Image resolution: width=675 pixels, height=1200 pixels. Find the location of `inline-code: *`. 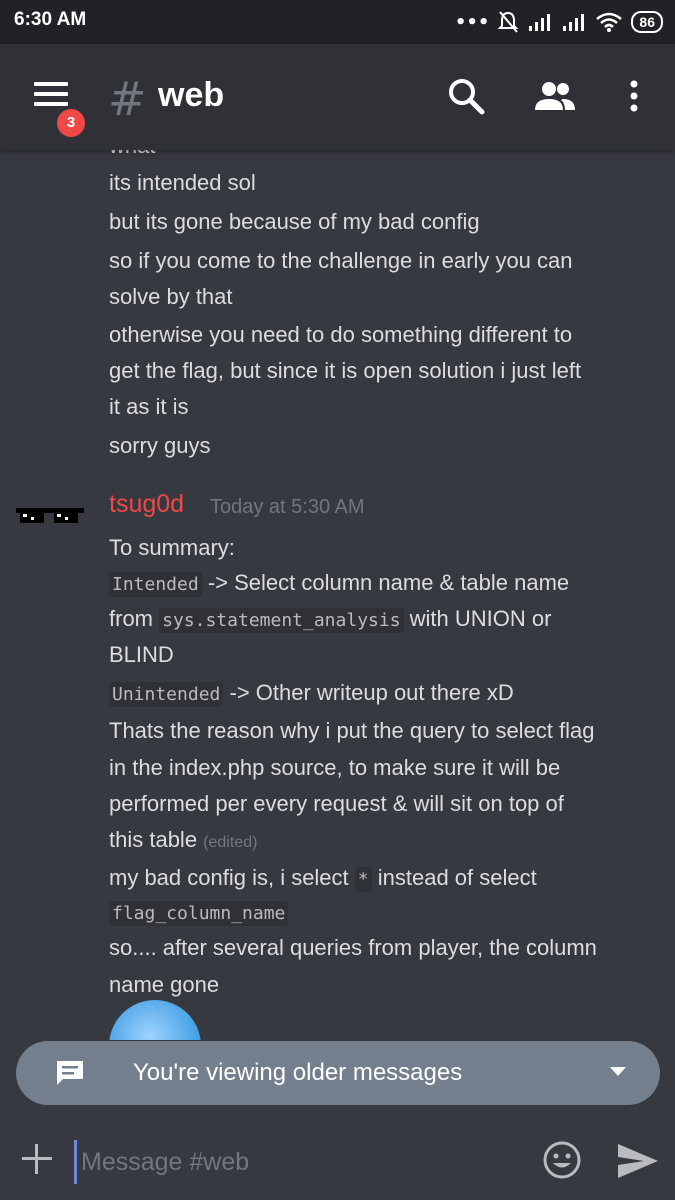

inline-code: * is located at coordinates (363, 879).